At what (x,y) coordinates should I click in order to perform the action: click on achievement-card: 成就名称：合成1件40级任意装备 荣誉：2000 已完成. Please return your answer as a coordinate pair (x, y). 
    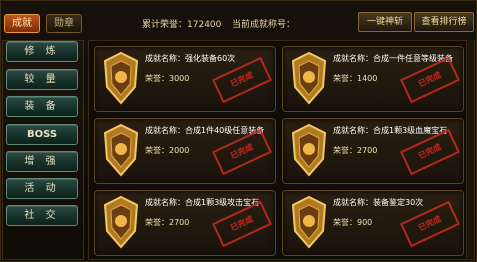
    Looking at the image, I should click on (185, 151).